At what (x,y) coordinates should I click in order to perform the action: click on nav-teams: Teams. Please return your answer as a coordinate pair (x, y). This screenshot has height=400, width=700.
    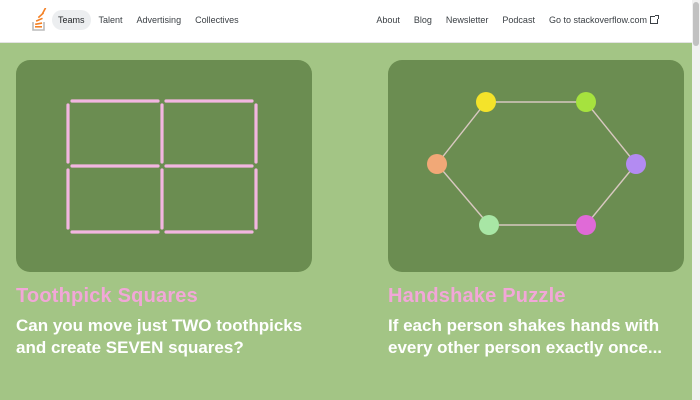
    Looking at the image, I should click on (71, 20).